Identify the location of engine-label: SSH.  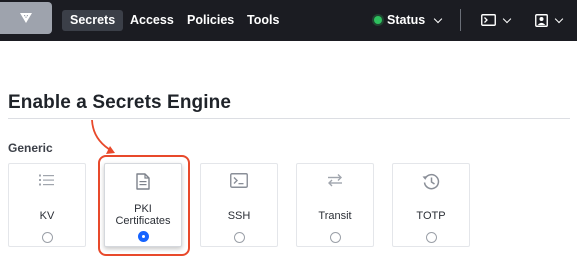
(239, 216).